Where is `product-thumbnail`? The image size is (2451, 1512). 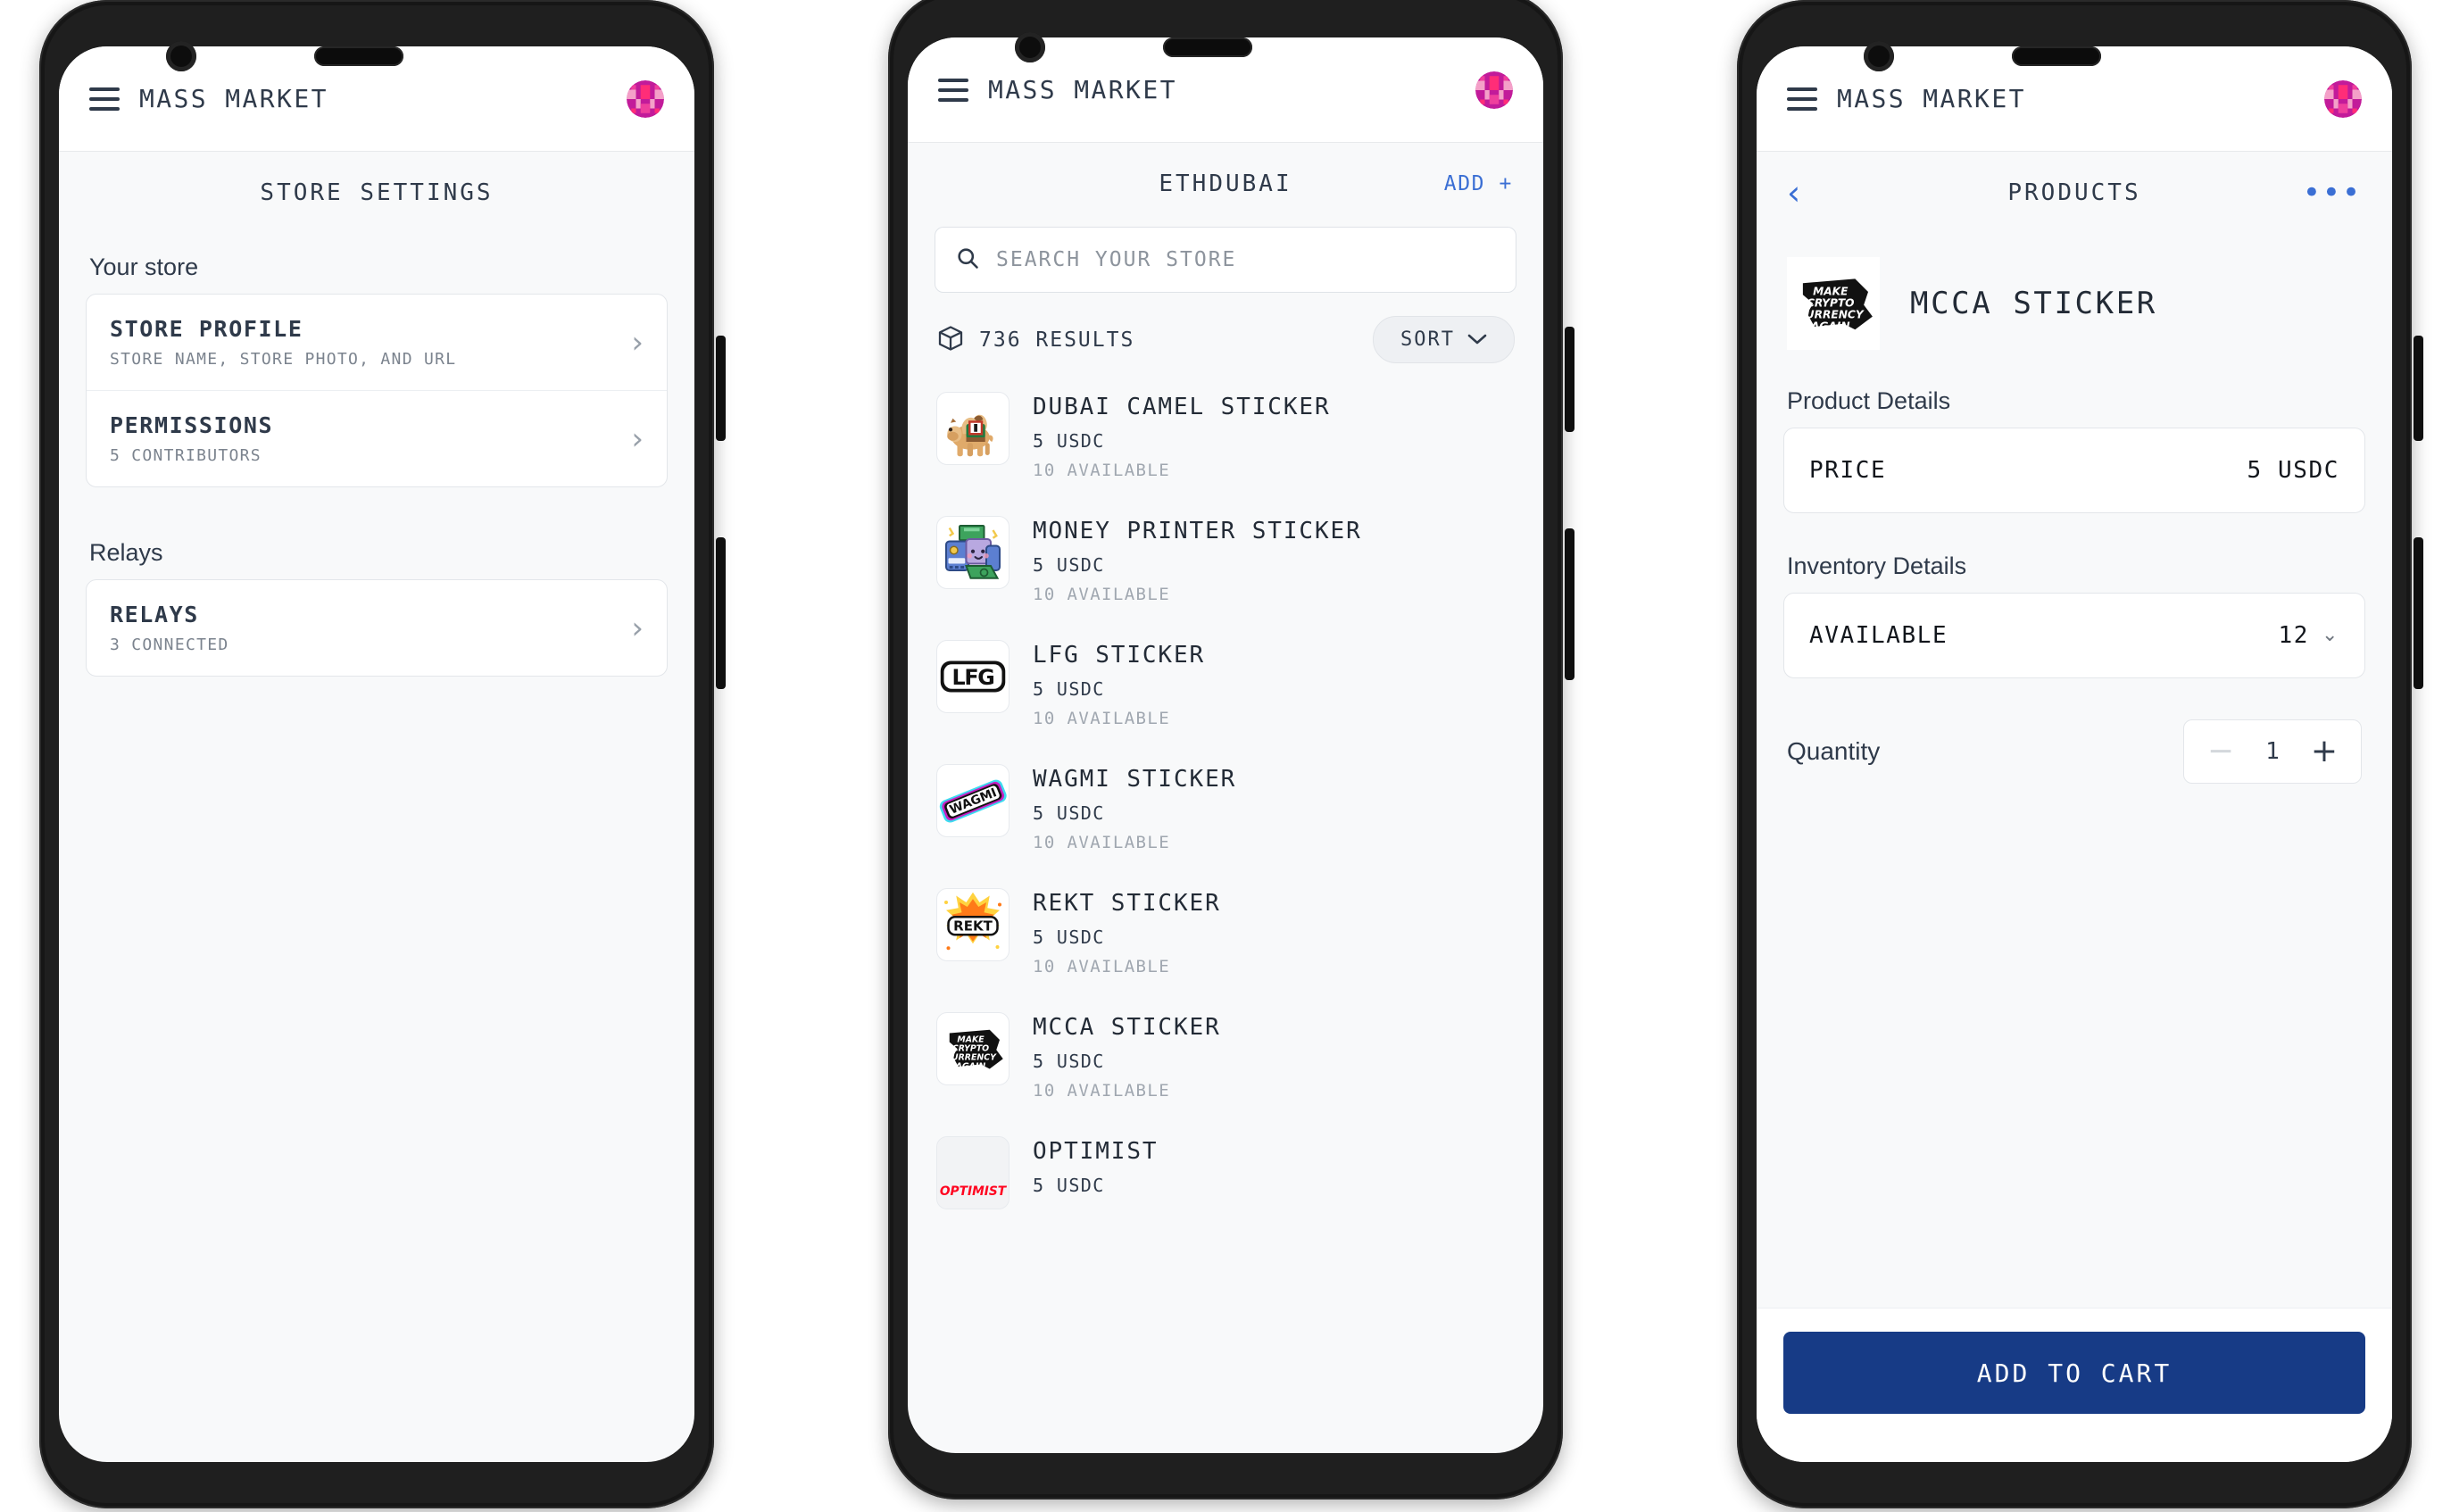 product-thumbnail is located at coordinates (972, 429).